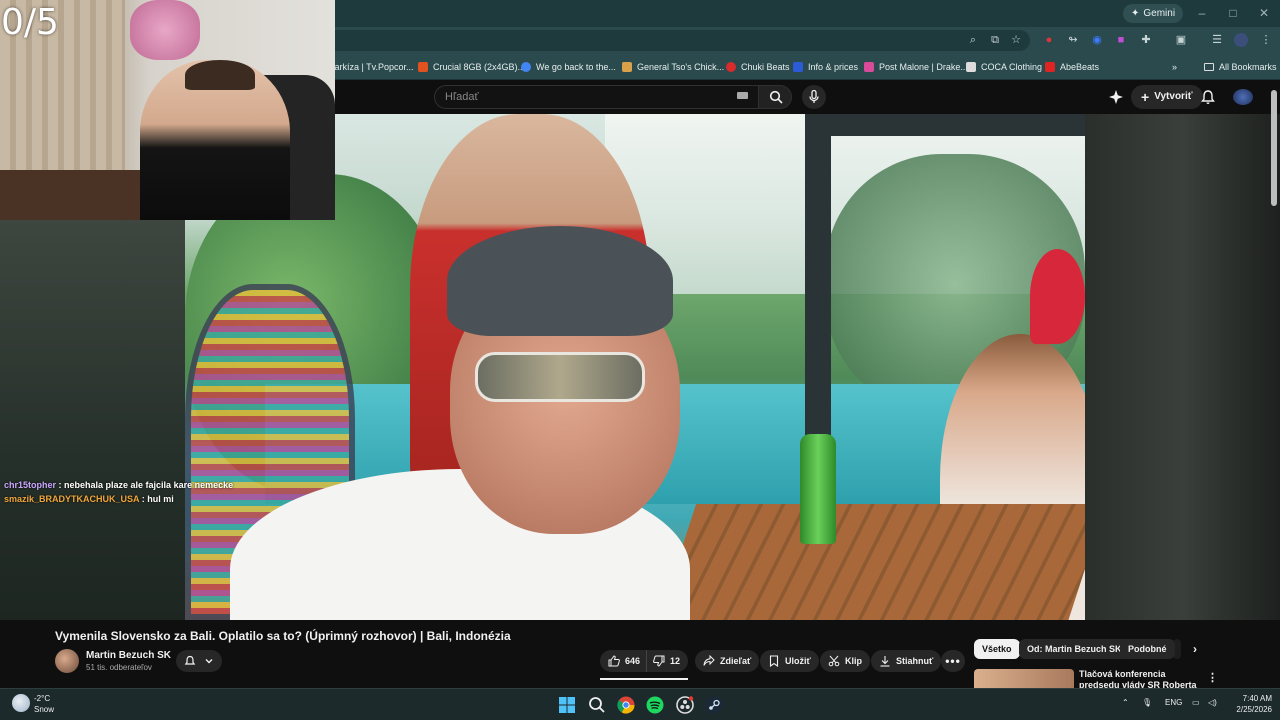 The height and width of the screenshot is (720, 1280). I want to click on profile-avatar-icon, so click(1241, 40).